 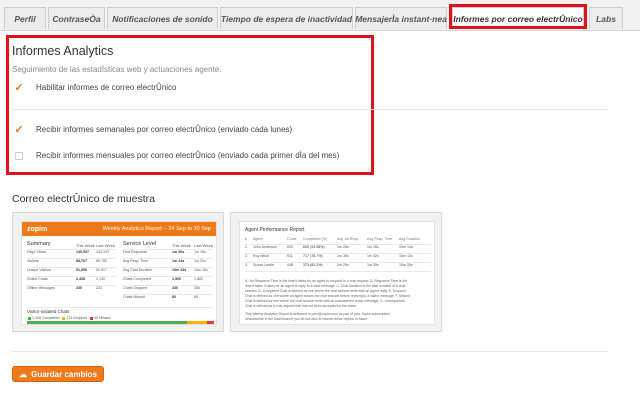 I want to click on service-metric: First Response, so click(x=135, y=252).